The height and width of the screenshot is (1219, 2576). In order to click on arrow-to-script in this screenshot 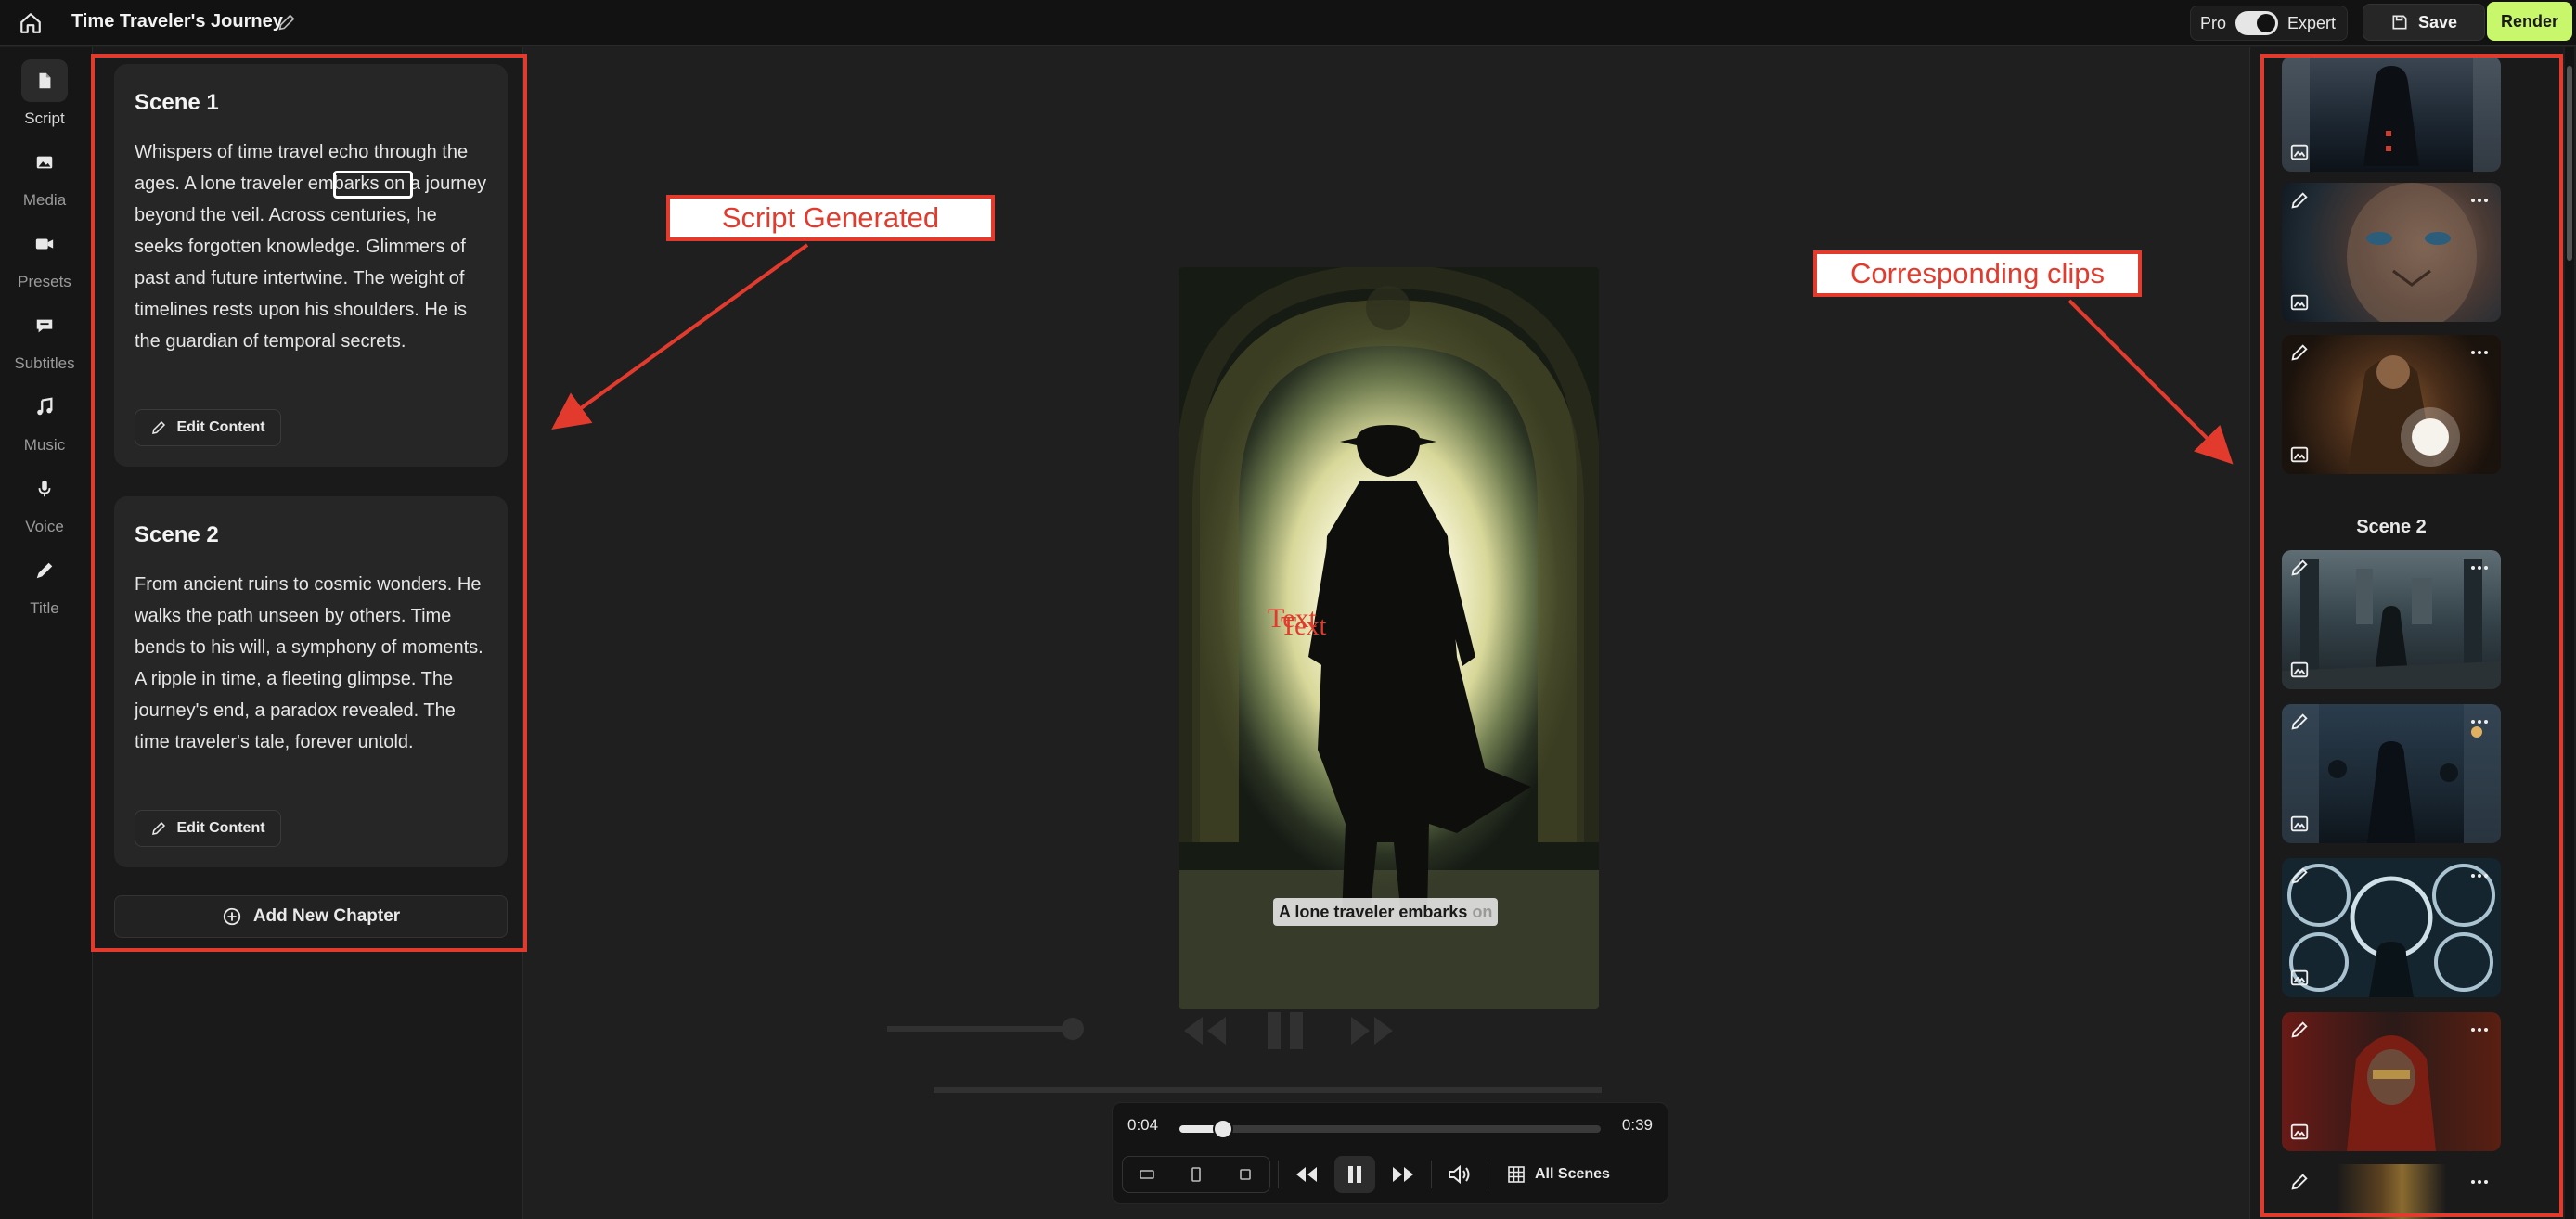, I will do `click(680, 336)`.